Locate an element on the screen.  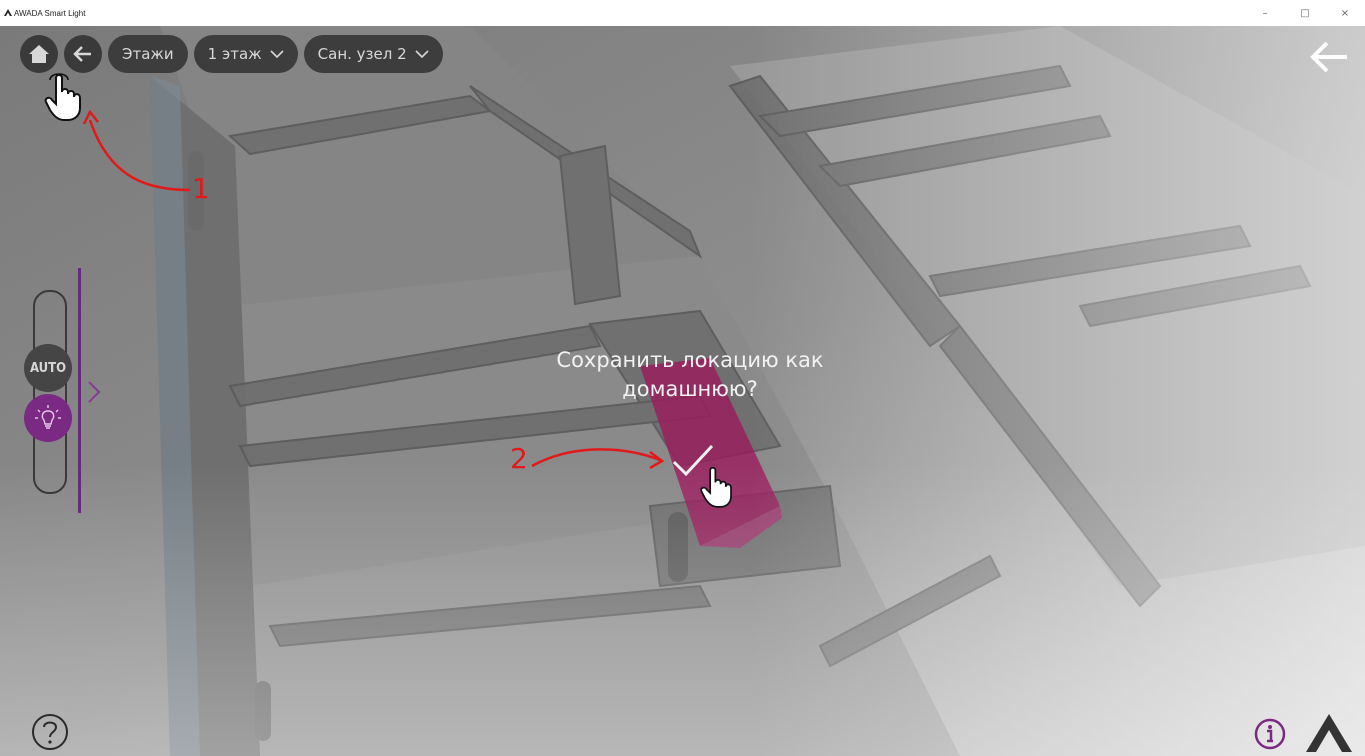
prompt-line-1: Сохранить локацию как is located at coordinates (690, 360).